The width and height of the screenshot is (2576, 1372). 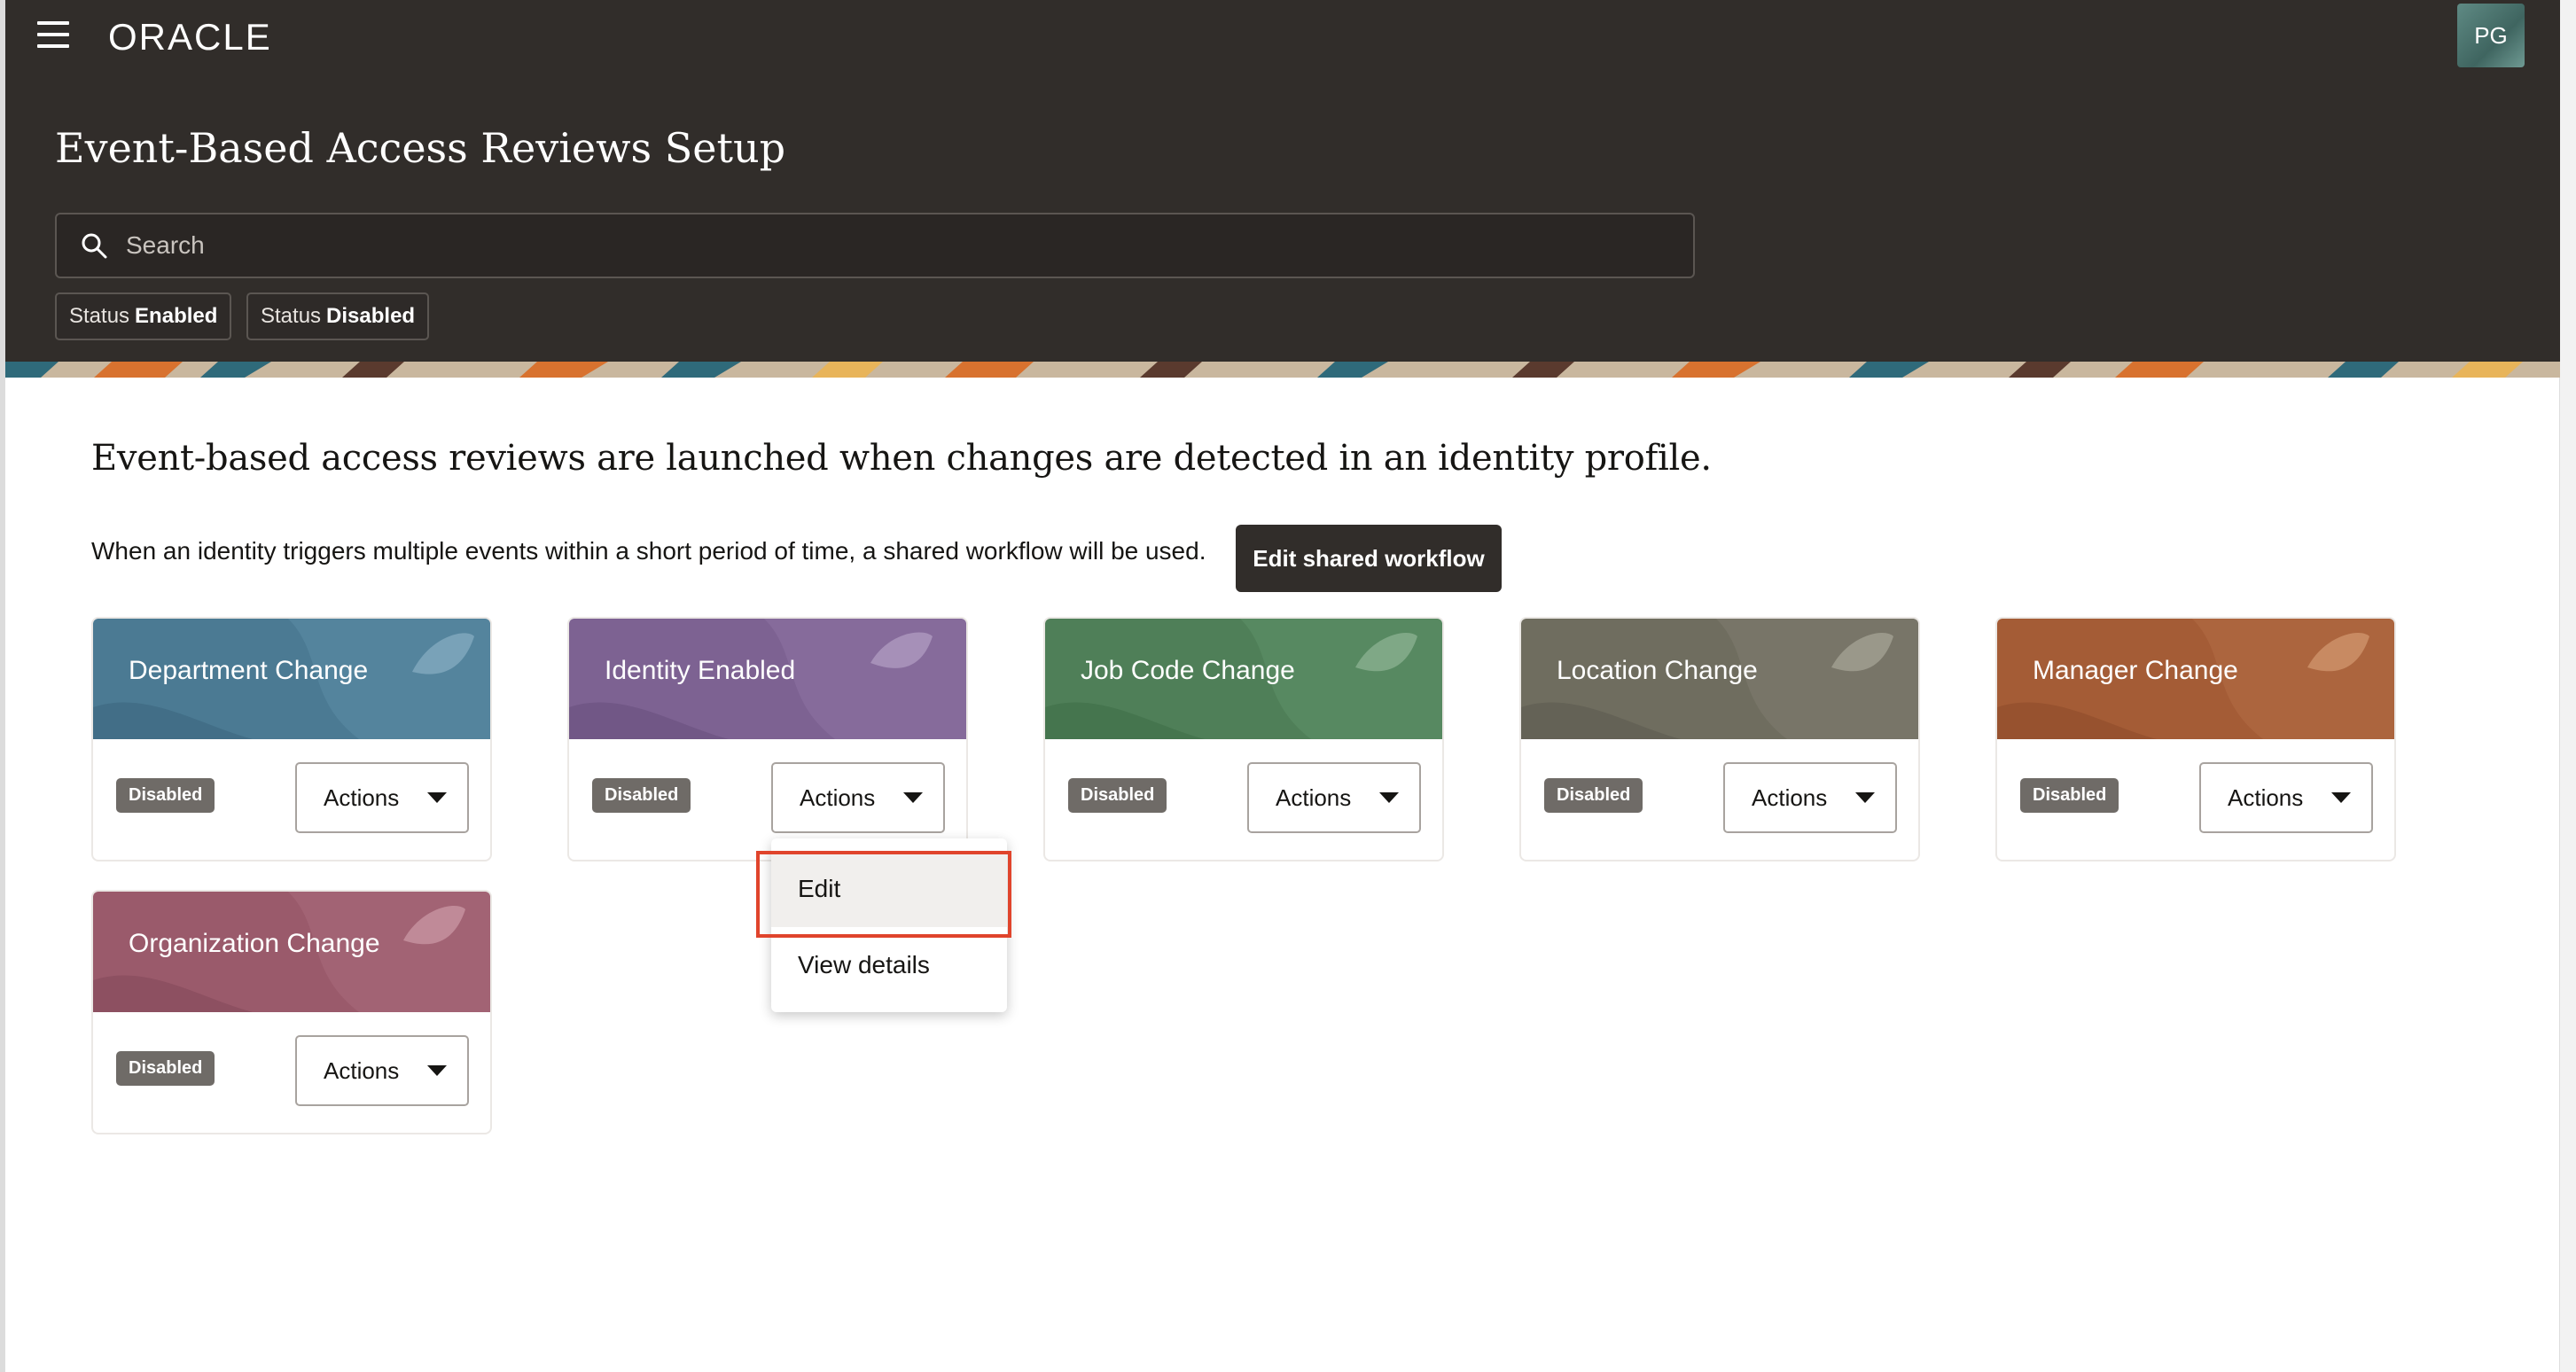 I want to click on card-header: Manager Change, so click(x=2195, y=679).